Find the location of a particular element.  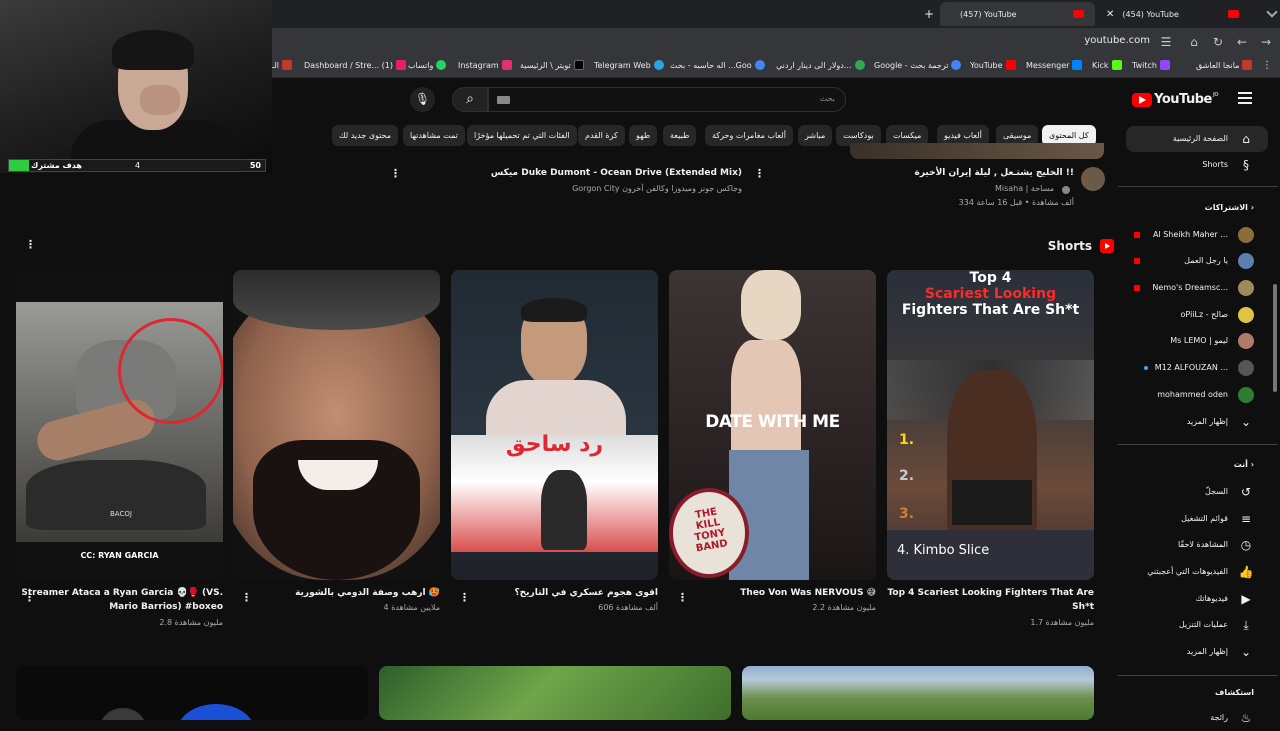

short-thumbnail: رد ساحق is located at coordinates (554, 425).